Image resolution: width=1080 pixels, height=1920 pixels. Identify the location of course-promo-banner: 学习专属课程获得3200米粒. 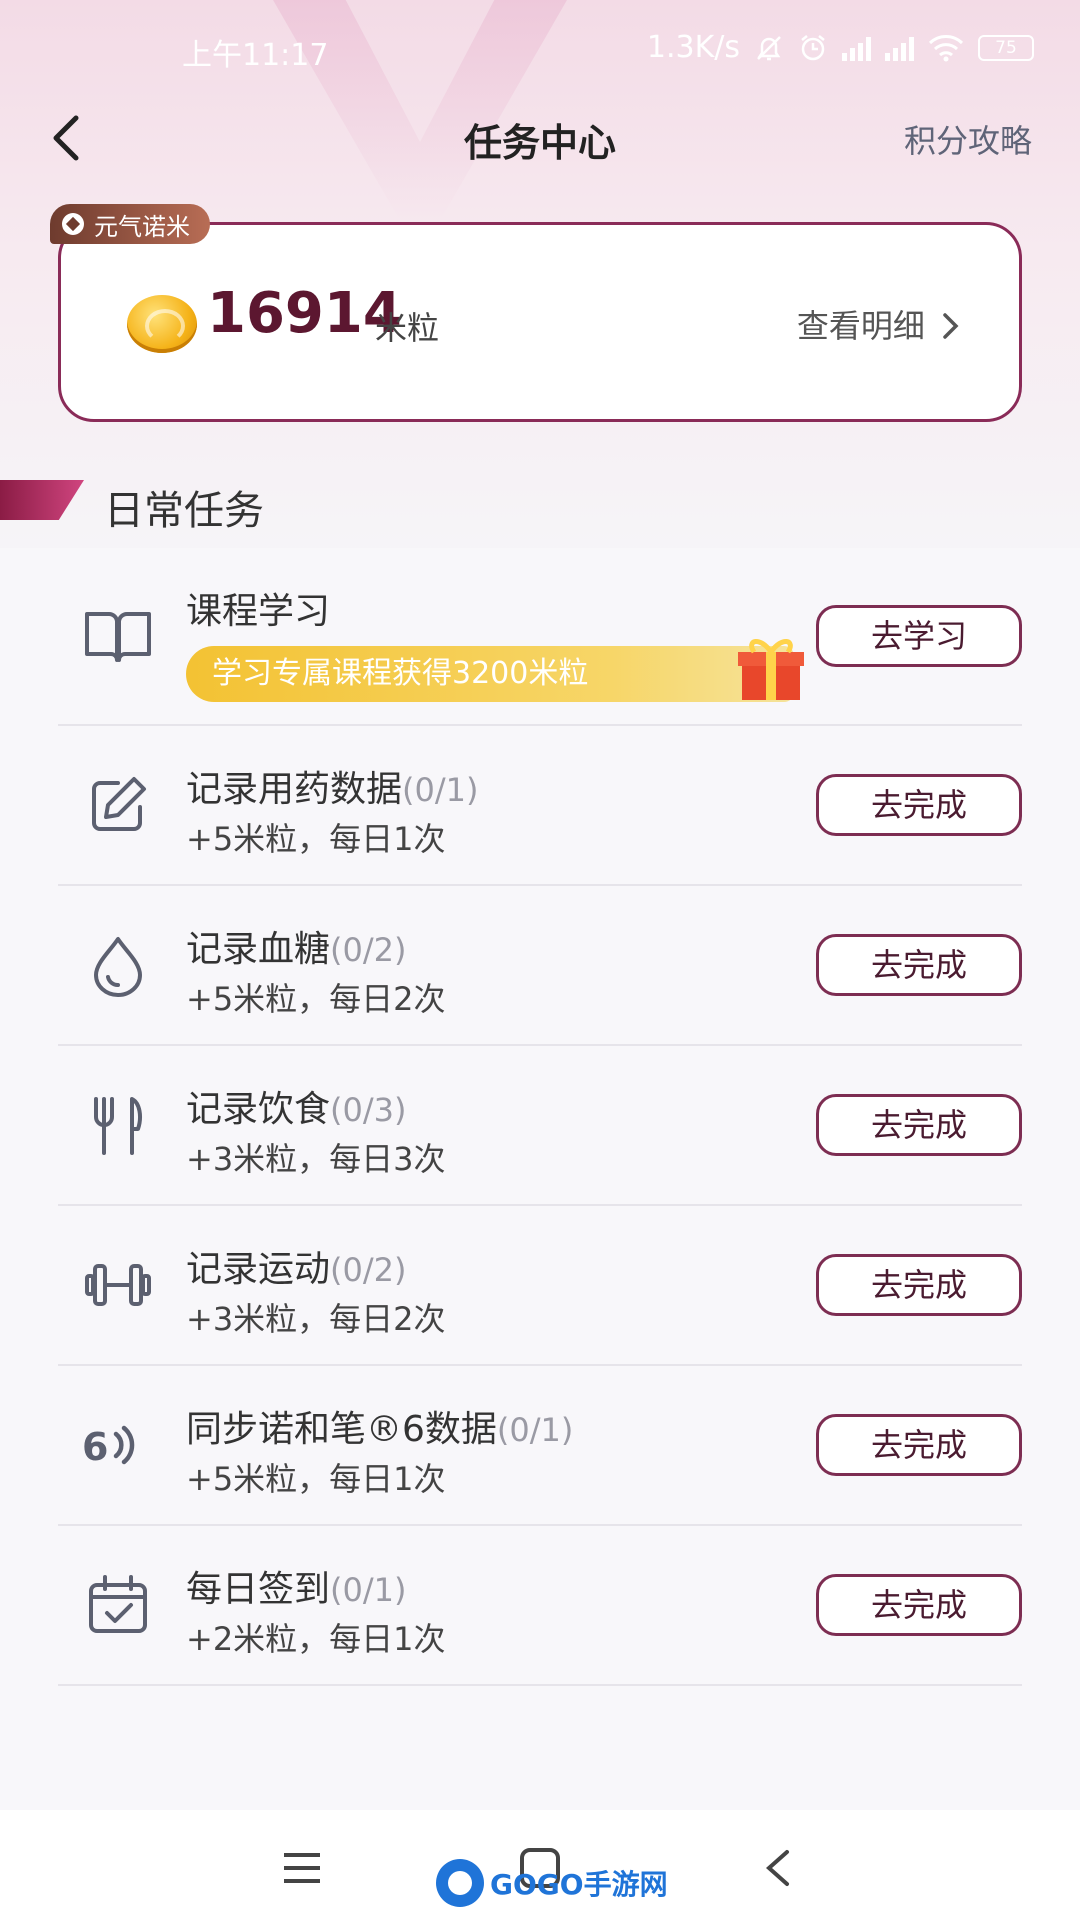
(495, 670).